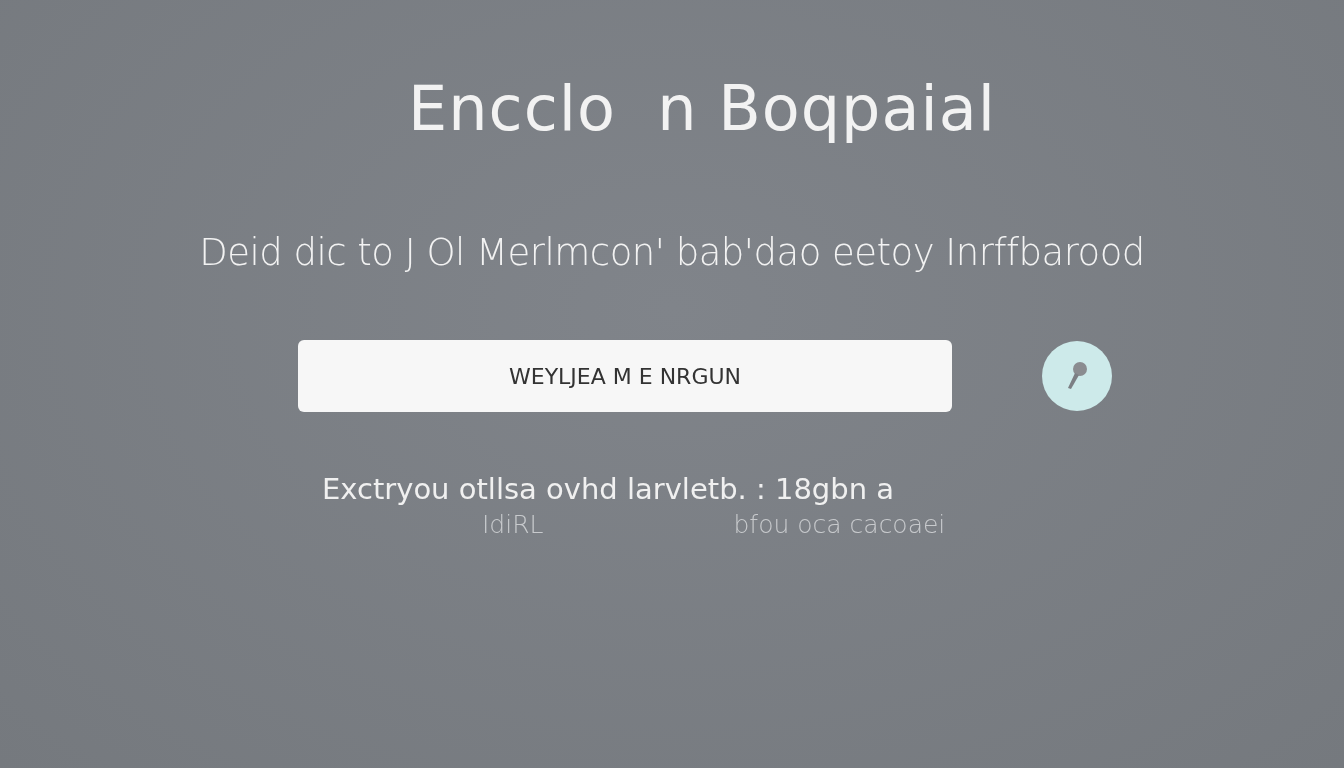 The height and width of the screenshot is (768, 1344). Describe the element at coordinates (625, 376) in the screenshot. I see `search-field: WEYLJEA M E NRGUN` at that location.